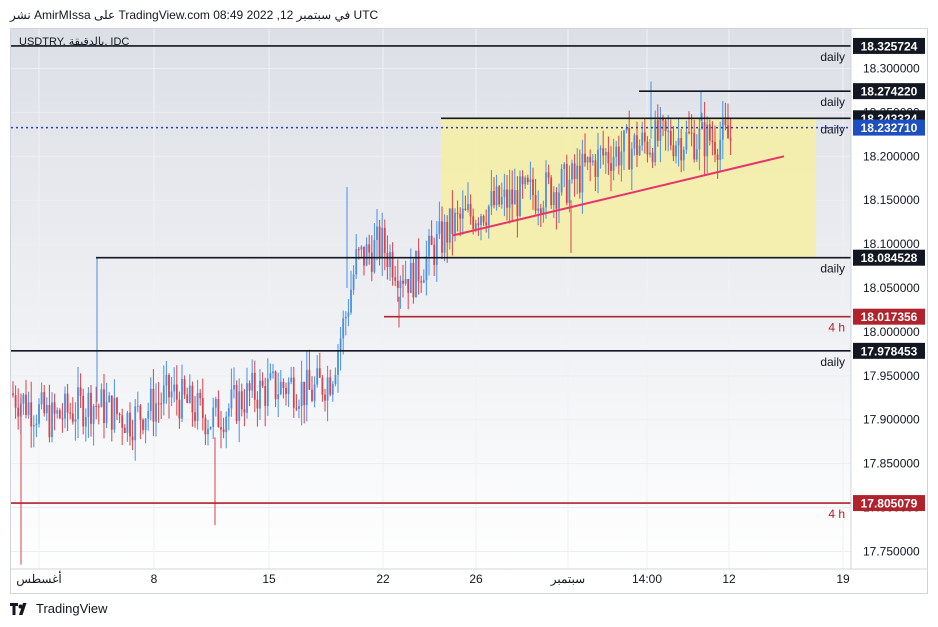 The image size is (938, 627). Describe the element at coordinates (891, 376) in the screenshot. I see `price-tick-label: 17.950000` at that location.